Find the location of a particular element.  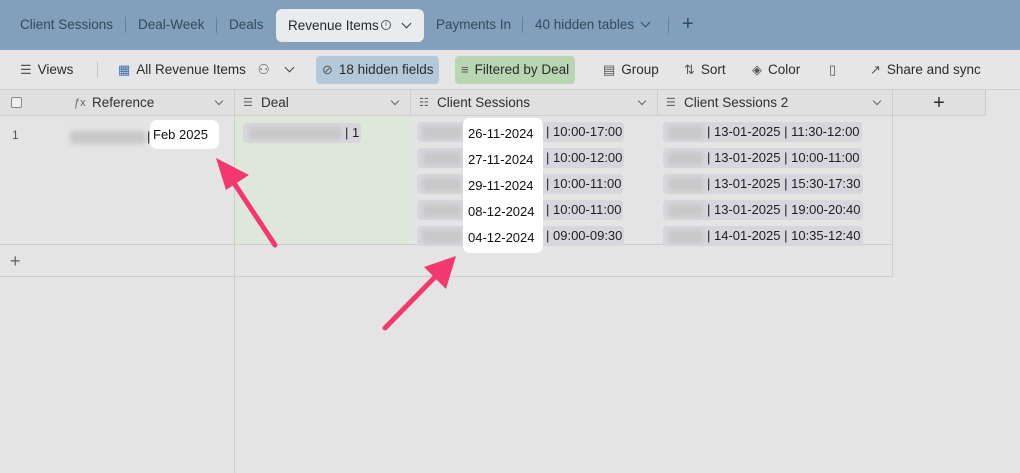

arrow-to-reference is located at coordinates (247, 203).